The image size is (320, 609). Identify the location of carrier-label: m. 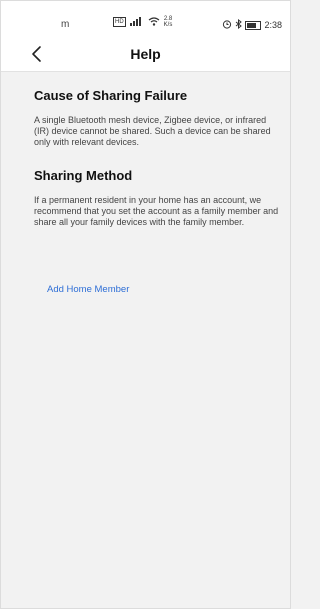
(65, 24).